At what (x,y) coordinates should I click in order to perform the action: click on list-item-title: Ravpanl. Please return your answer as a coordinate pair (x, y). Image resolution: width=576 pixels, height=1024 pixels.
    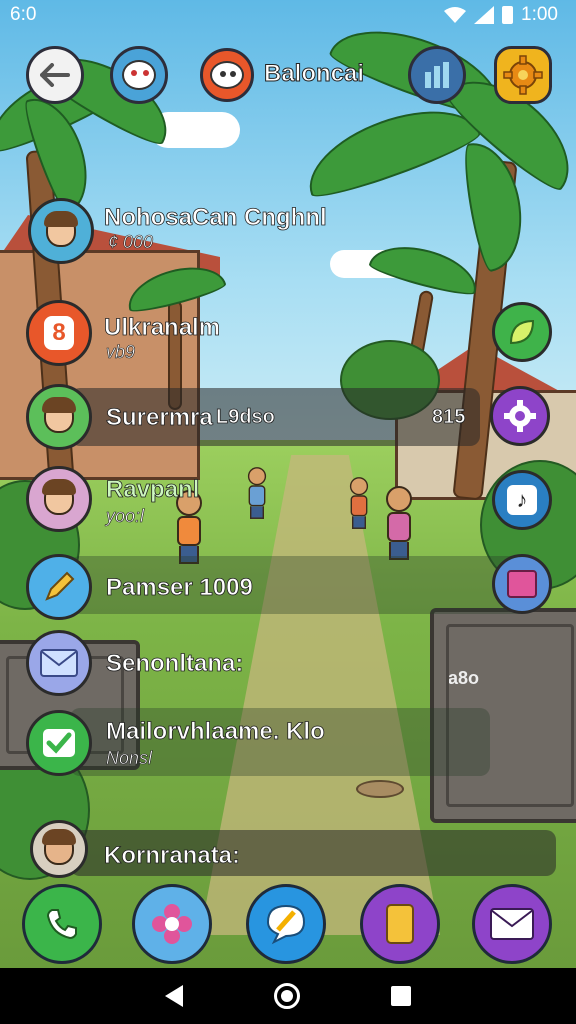
    Looking at the image, I should click on (153, 490).